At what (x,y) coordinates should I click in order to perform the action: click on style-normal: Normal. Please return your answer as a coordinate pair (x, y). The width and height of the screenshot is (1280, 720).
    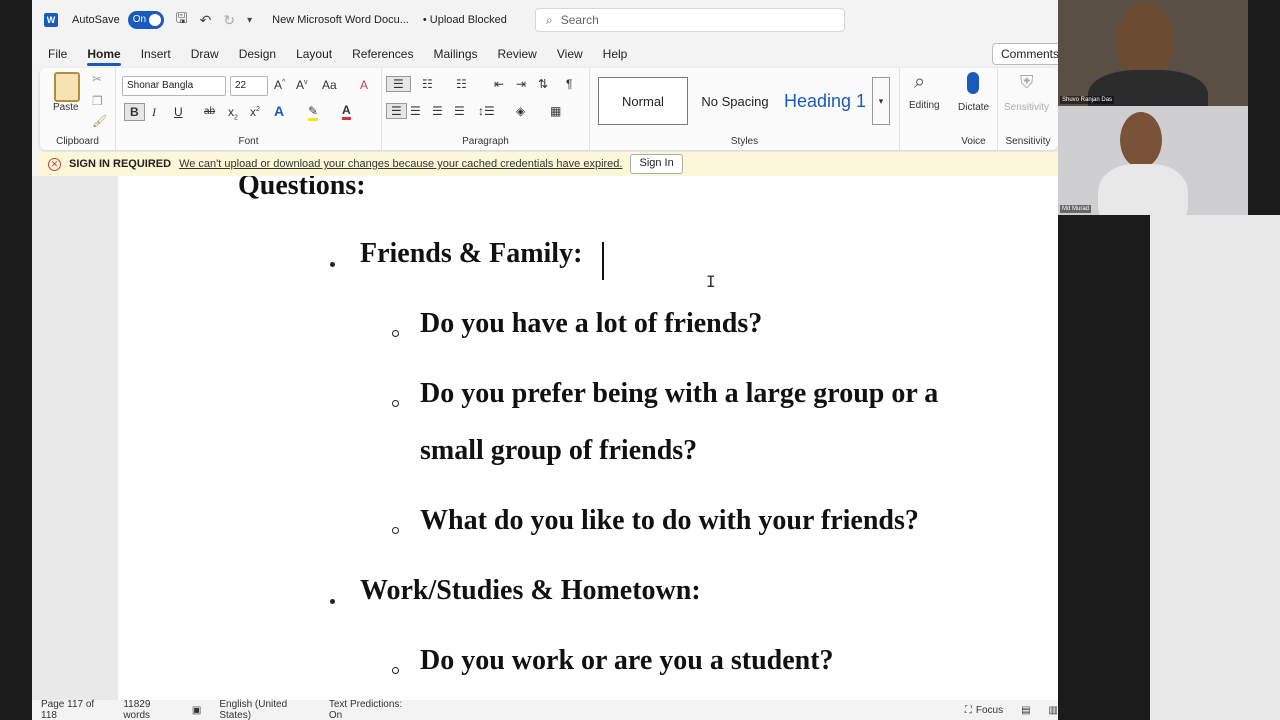
    Looking at the image, I should click on (643, 101).